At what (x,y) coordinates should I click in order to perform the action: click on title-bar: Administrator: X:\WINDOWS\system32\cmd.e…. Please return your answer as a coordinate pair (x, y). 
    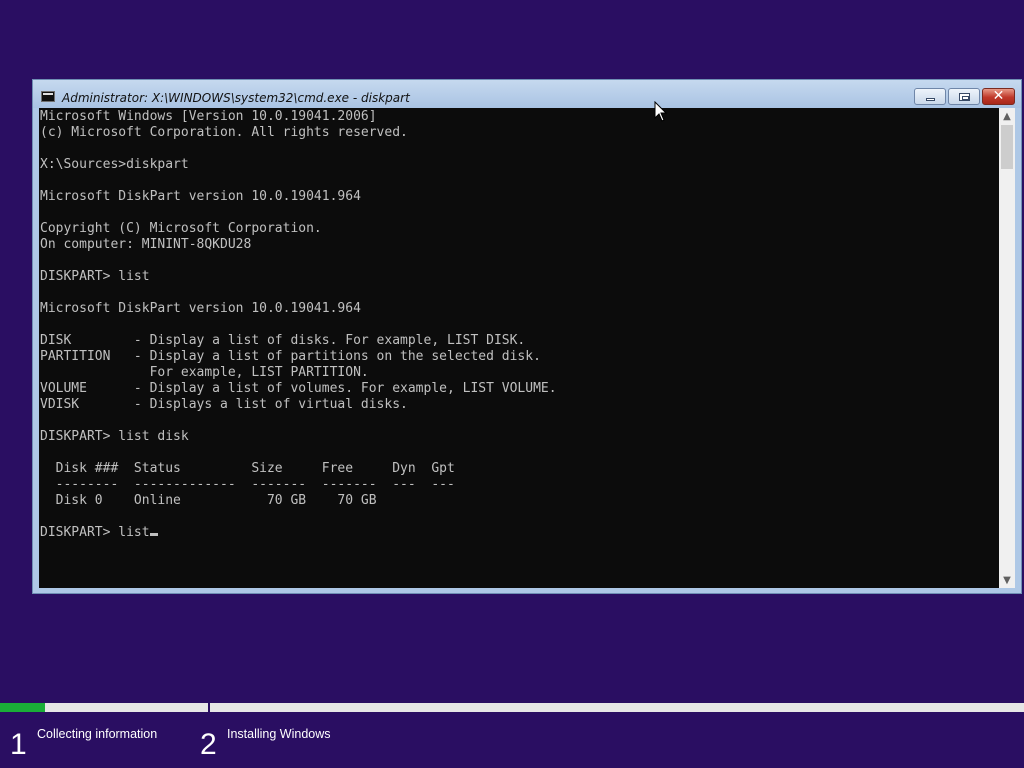
    Looking at the image, I should click on (527, 94).